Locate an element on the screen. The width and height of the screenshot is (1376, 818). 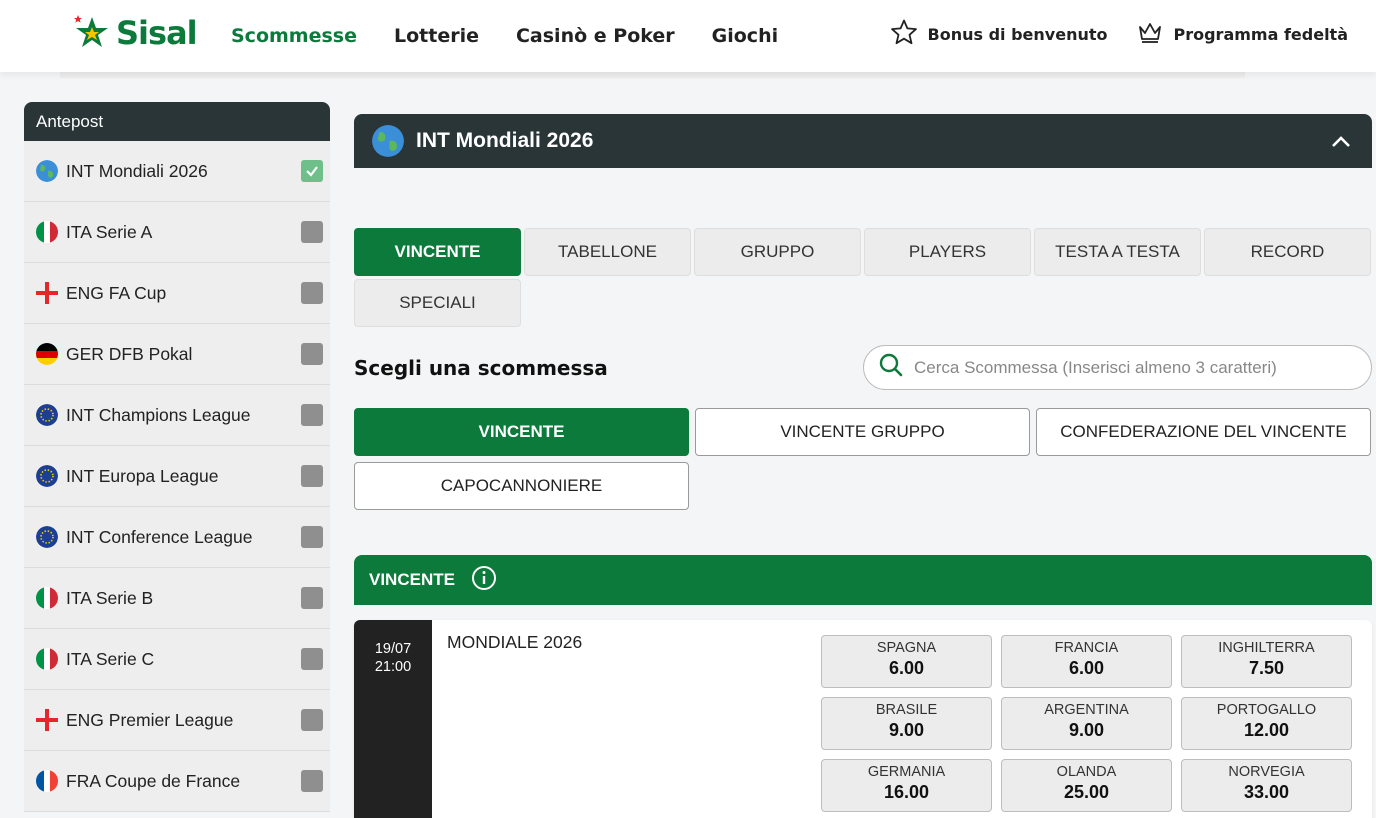
sidebar-item-int-conference-league: INT Conference League is located at coordinates (177, 537).